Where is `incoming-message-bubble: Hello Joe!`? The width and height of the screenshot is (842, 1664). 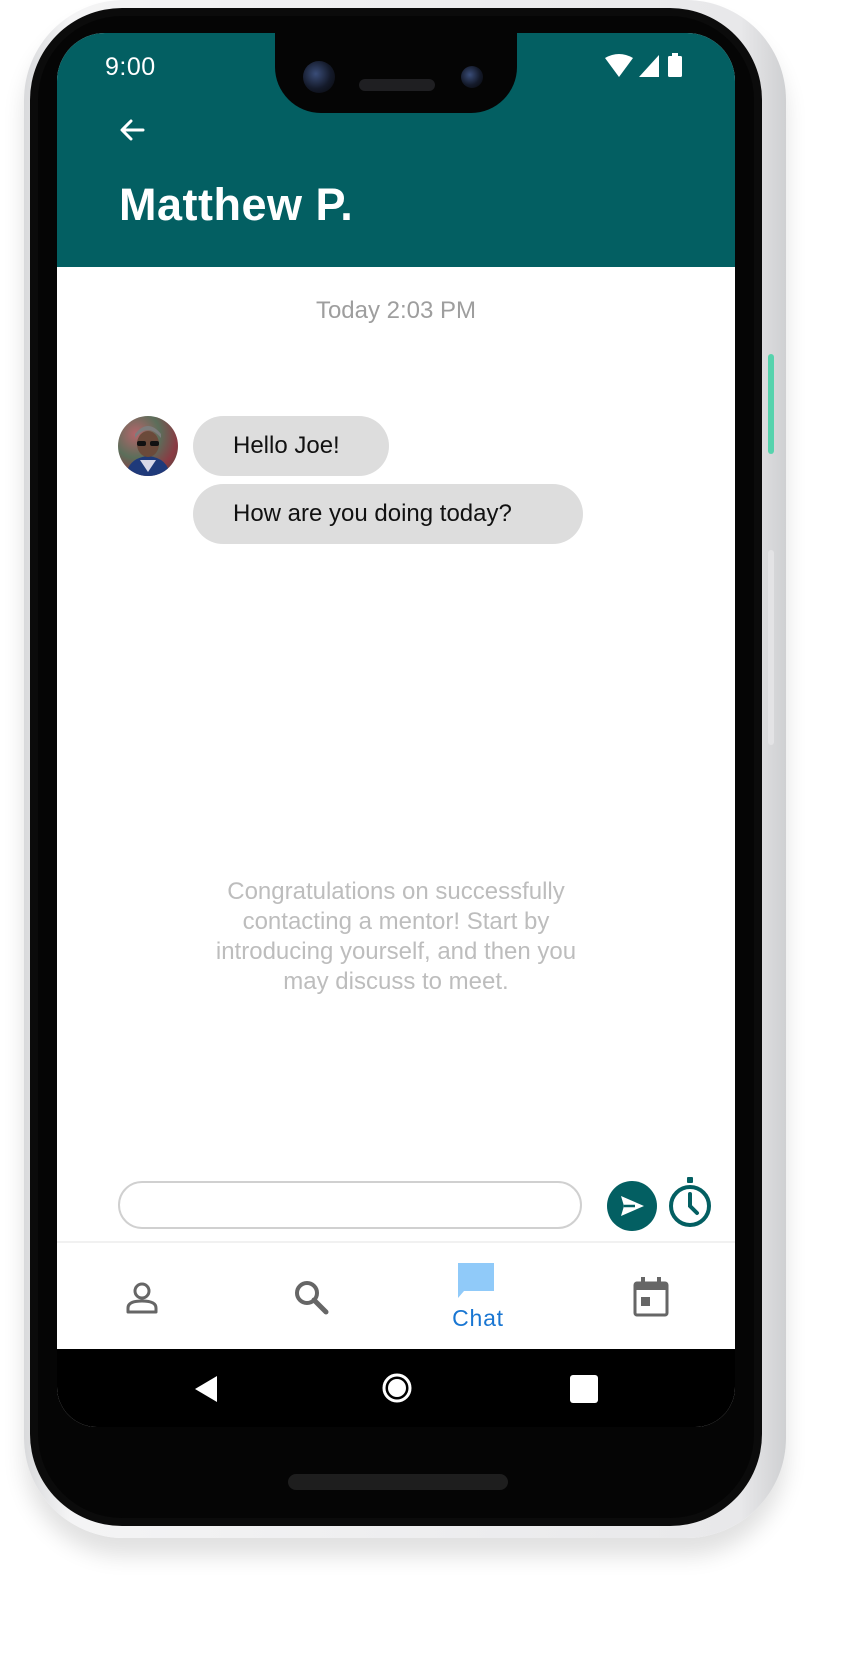 incoming-message-bubble: Hello Joe! is located at coordinates (291, 446).